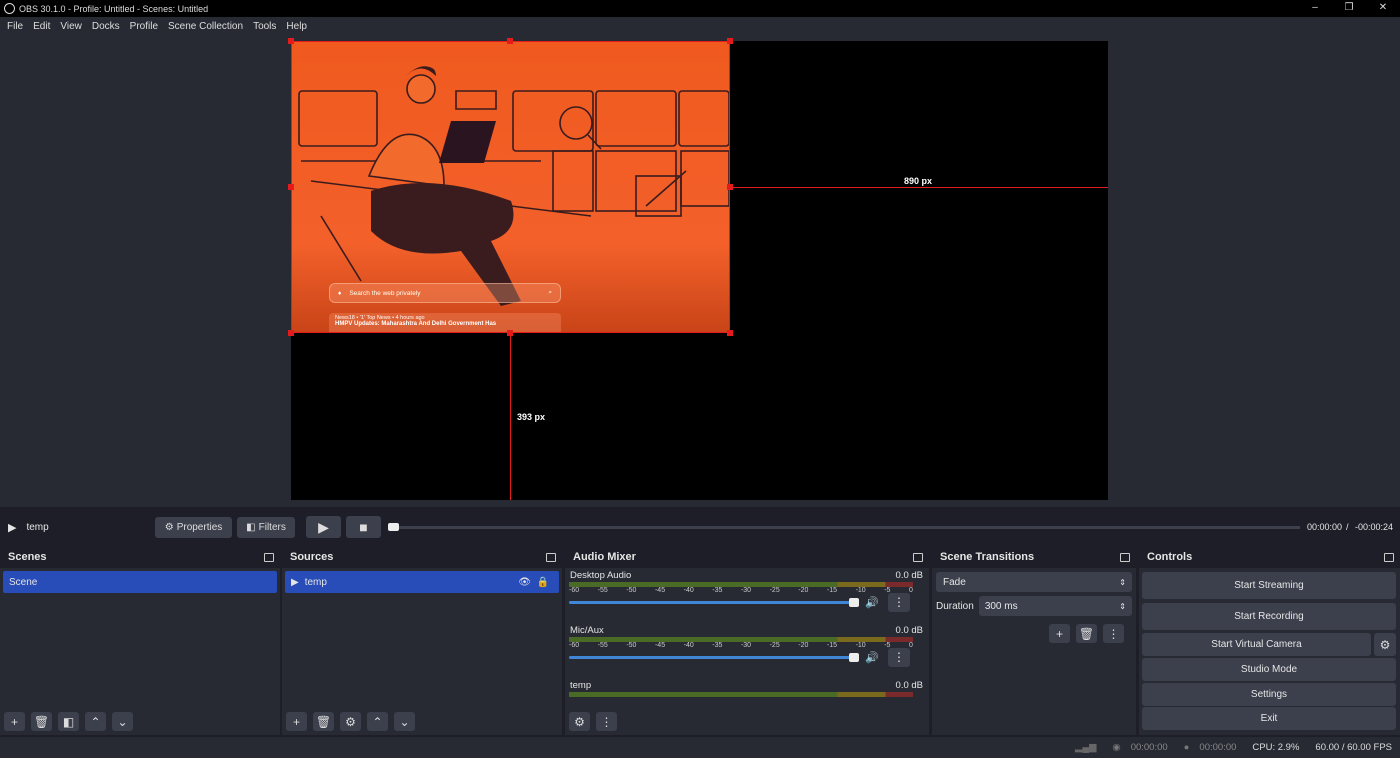 The height and width of the screenshot is (758, 1400). Describe the element at coordinates (1315, 8) in the screenshot. I see `minimize-button: –` at that location.